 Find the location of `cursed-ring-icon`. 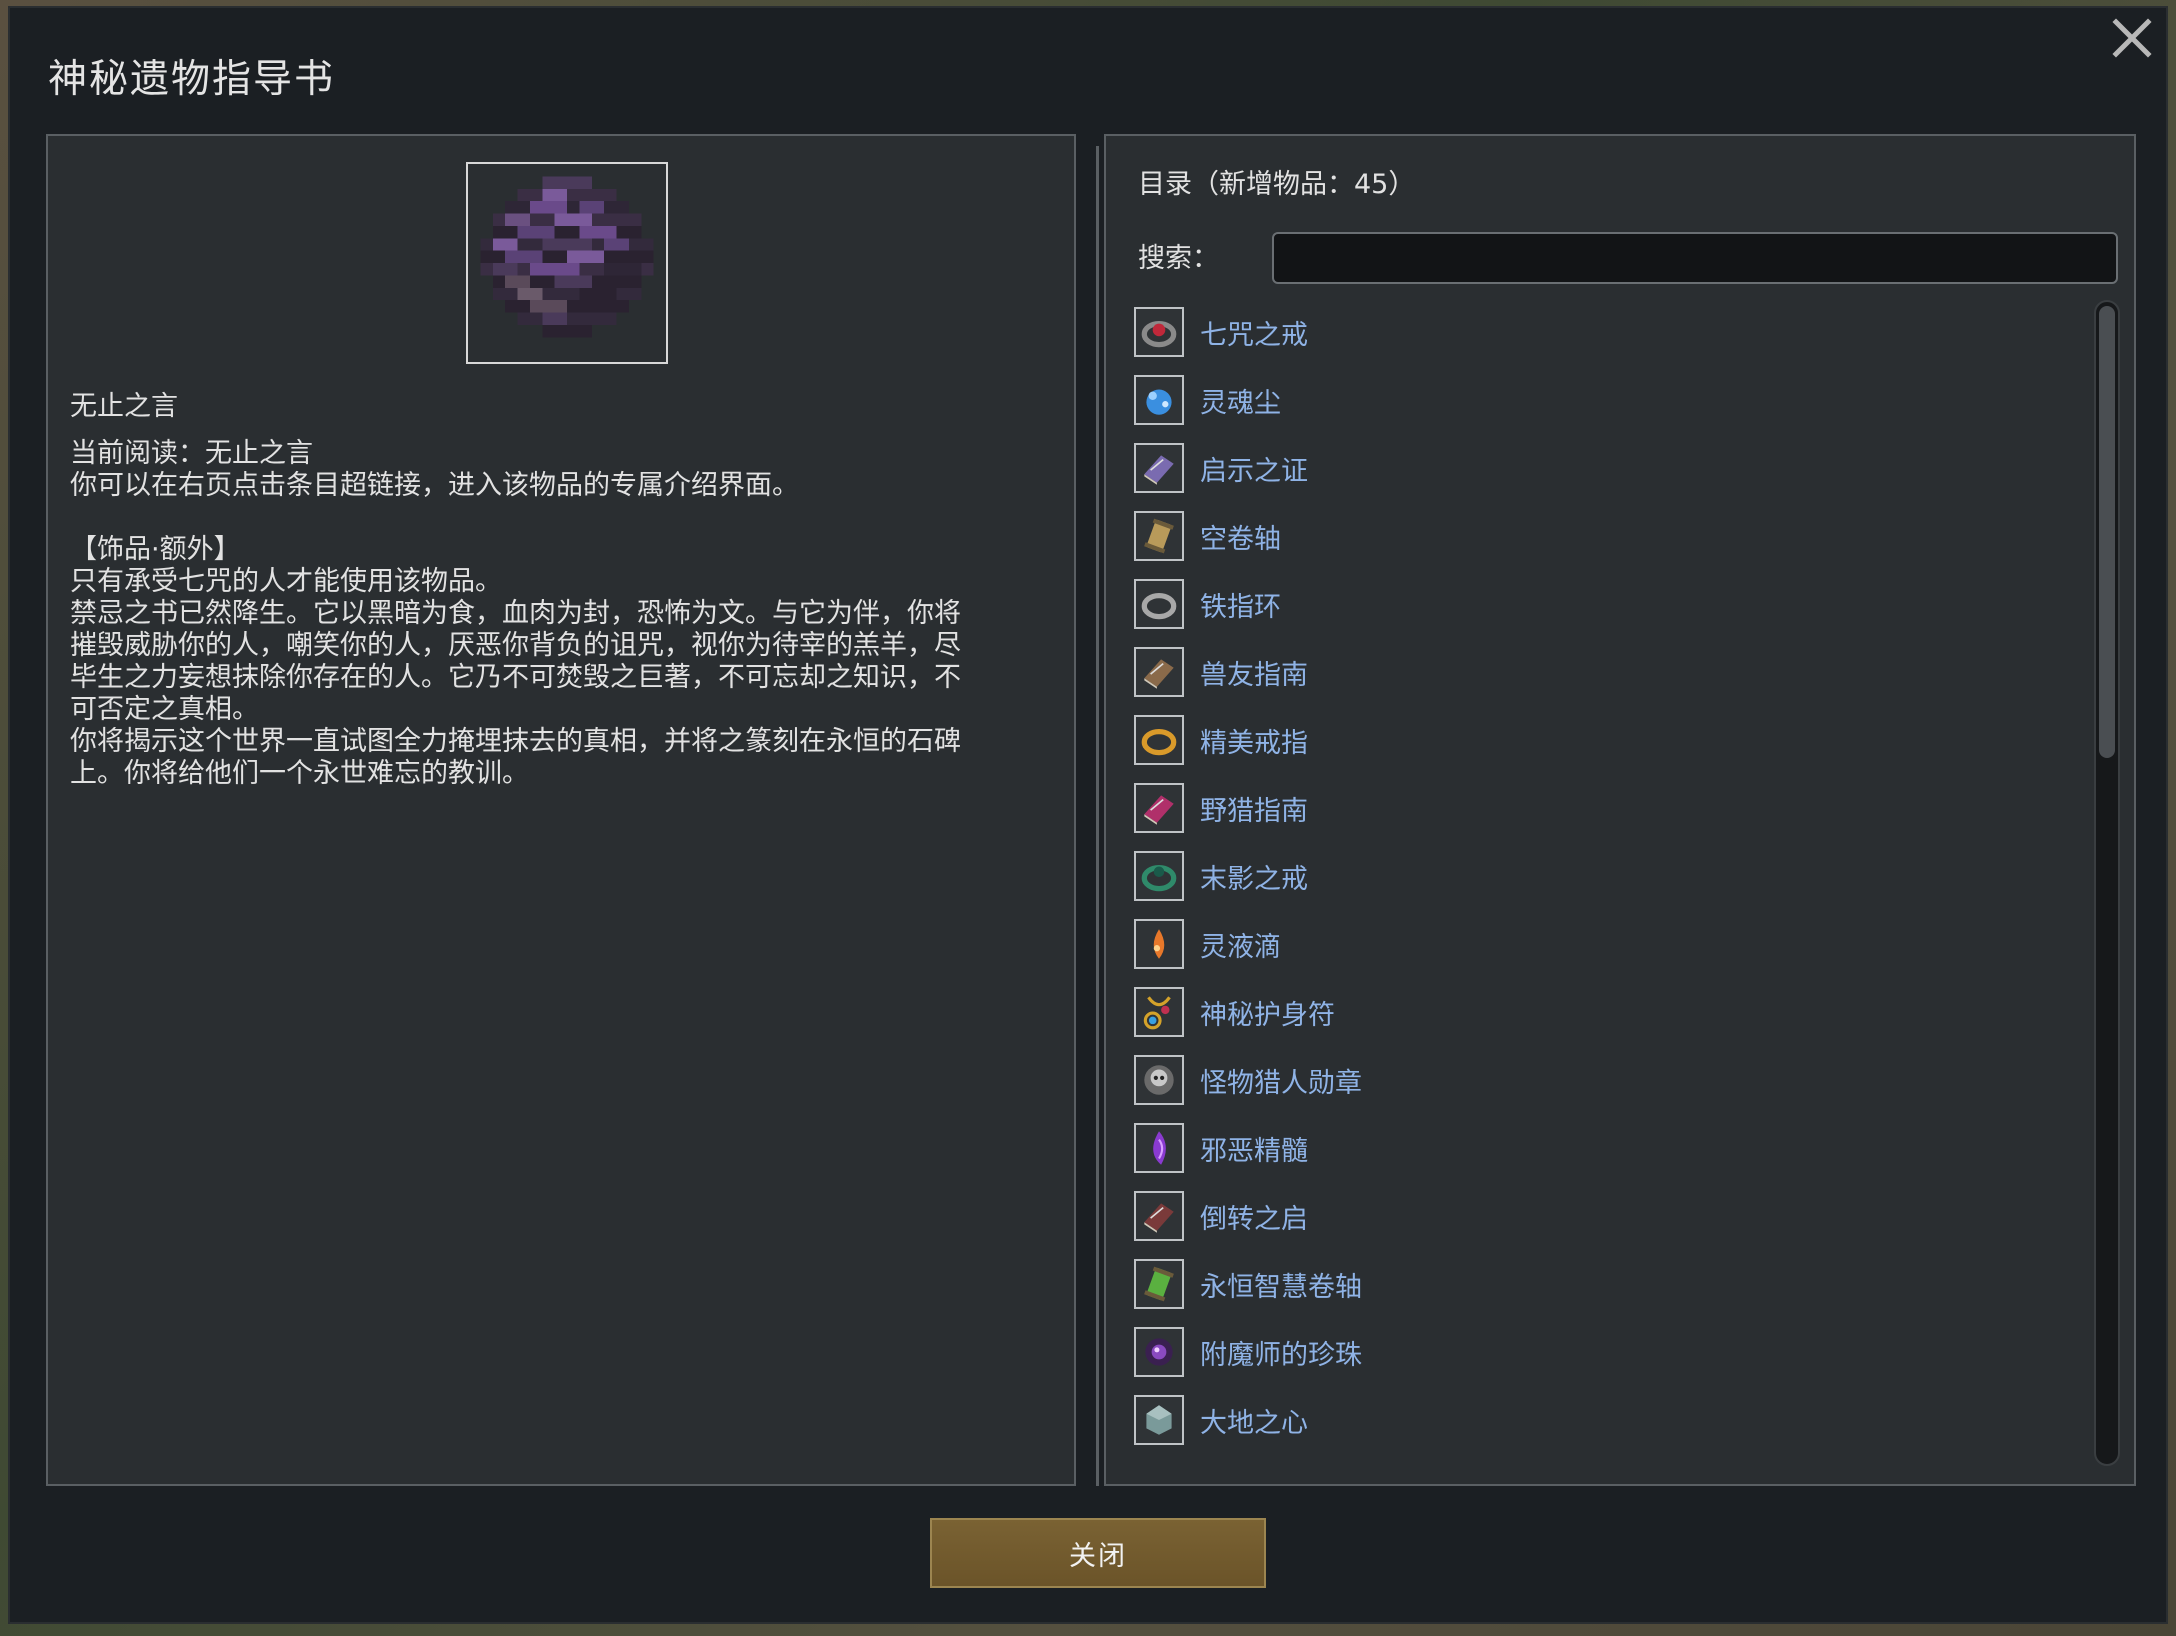

cursed-ring-icon is located at coordinates (1159, 332).